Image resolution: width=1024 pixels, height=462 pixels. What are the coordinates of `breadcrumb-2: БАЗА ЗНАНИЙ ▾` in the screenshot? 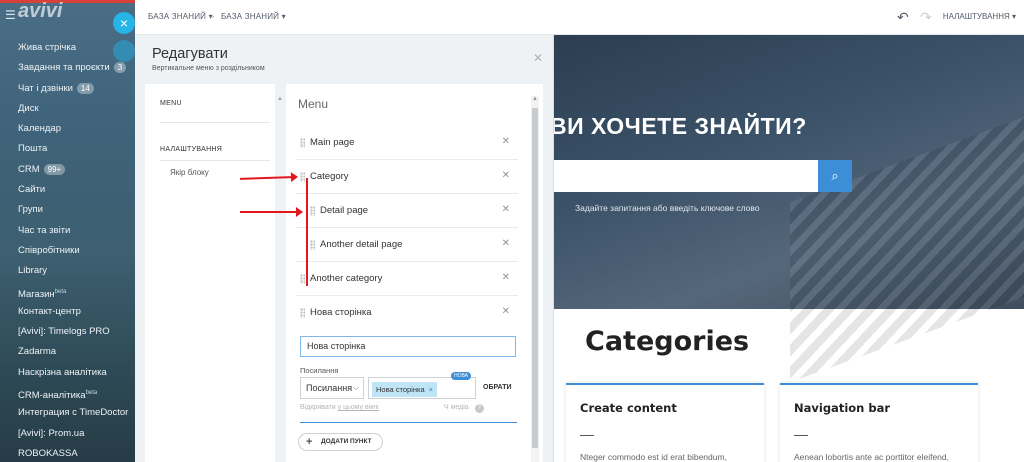 It's located at (253, 16).